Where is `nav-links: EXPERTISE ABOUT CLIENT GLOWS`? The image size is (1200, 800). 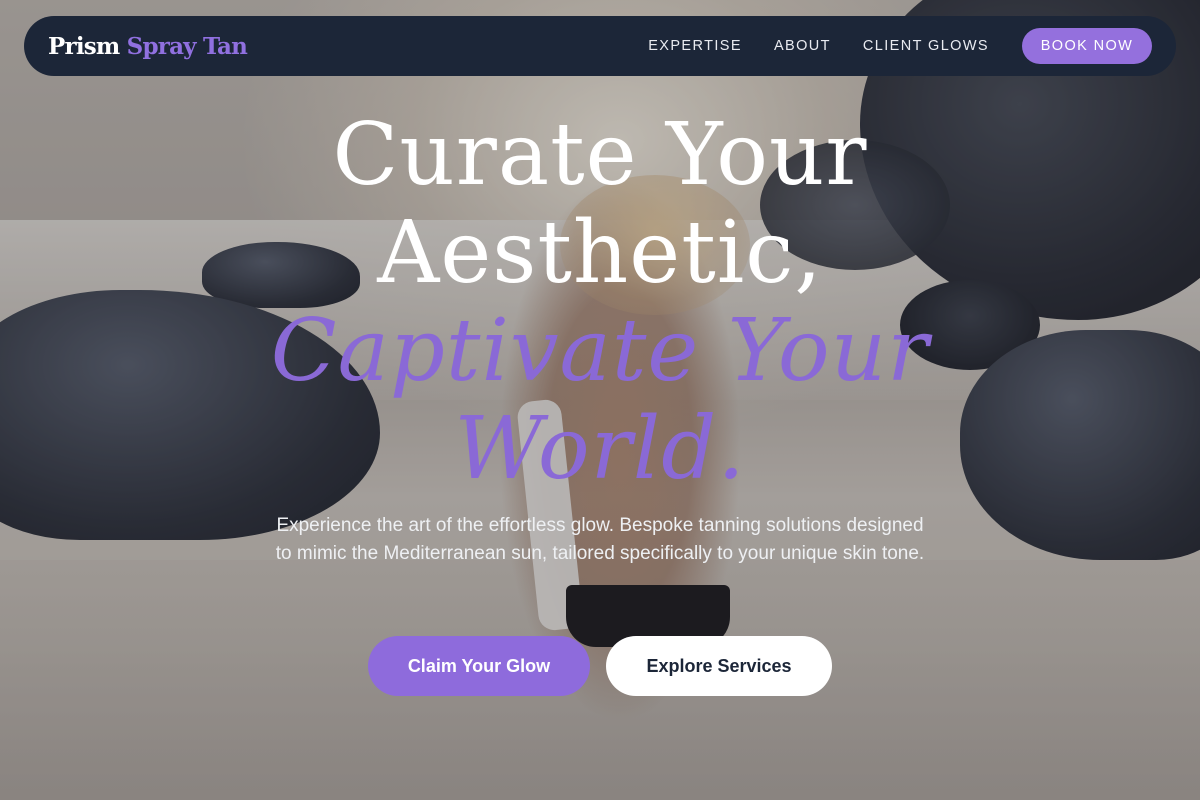
nav-links: EXPERTISE ABOUT CLIENT GLOWS is located at coordinates (818, 46).